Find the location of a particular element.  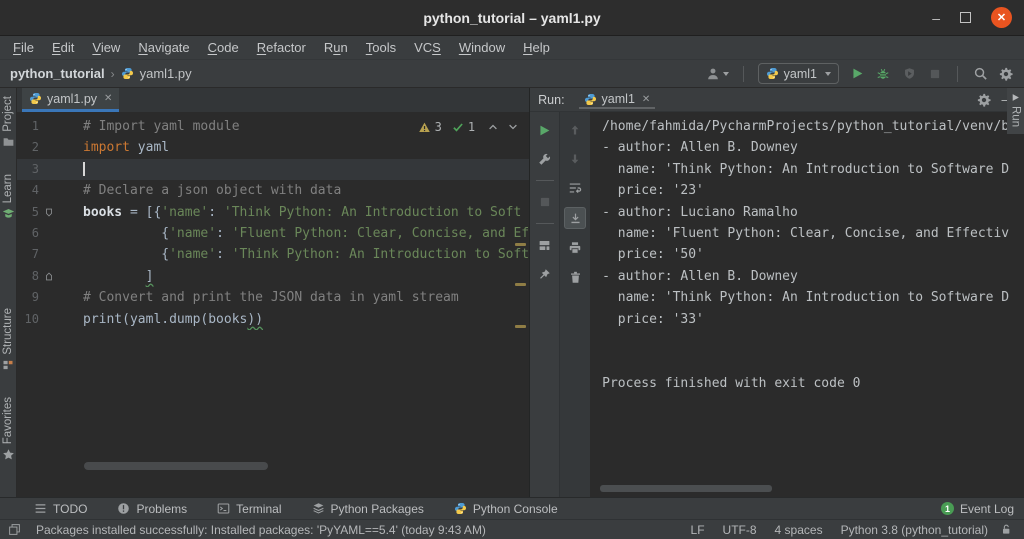

run-button is located at coordinates (857, 74).